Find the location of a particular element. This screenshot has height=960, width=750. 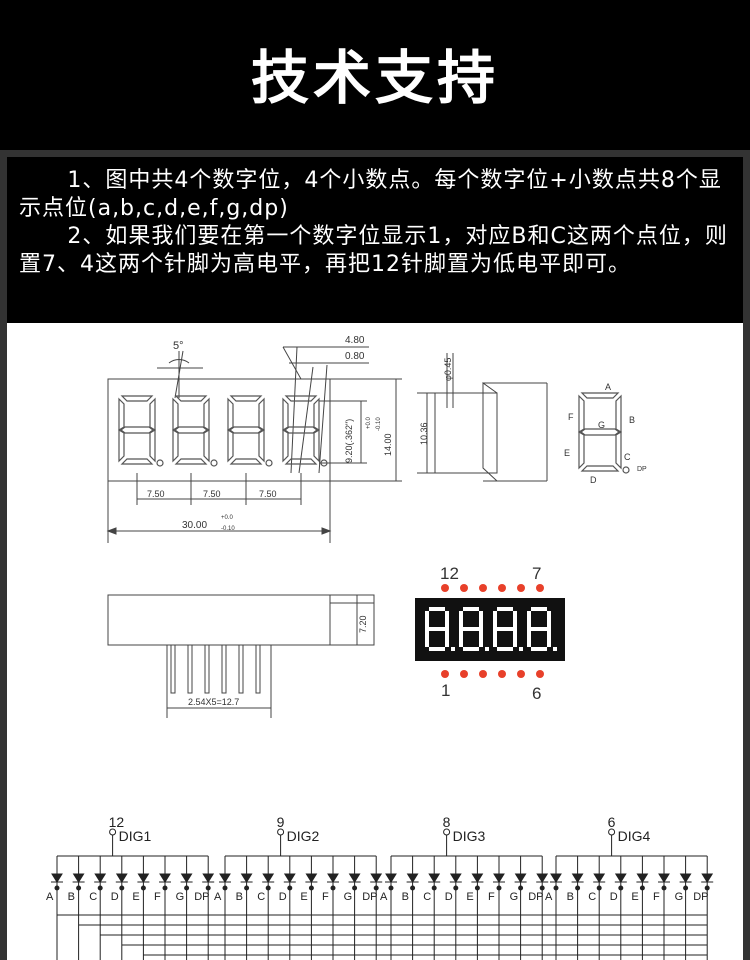

schematic-seg-2-c: C is located at coordinates (261, 897).